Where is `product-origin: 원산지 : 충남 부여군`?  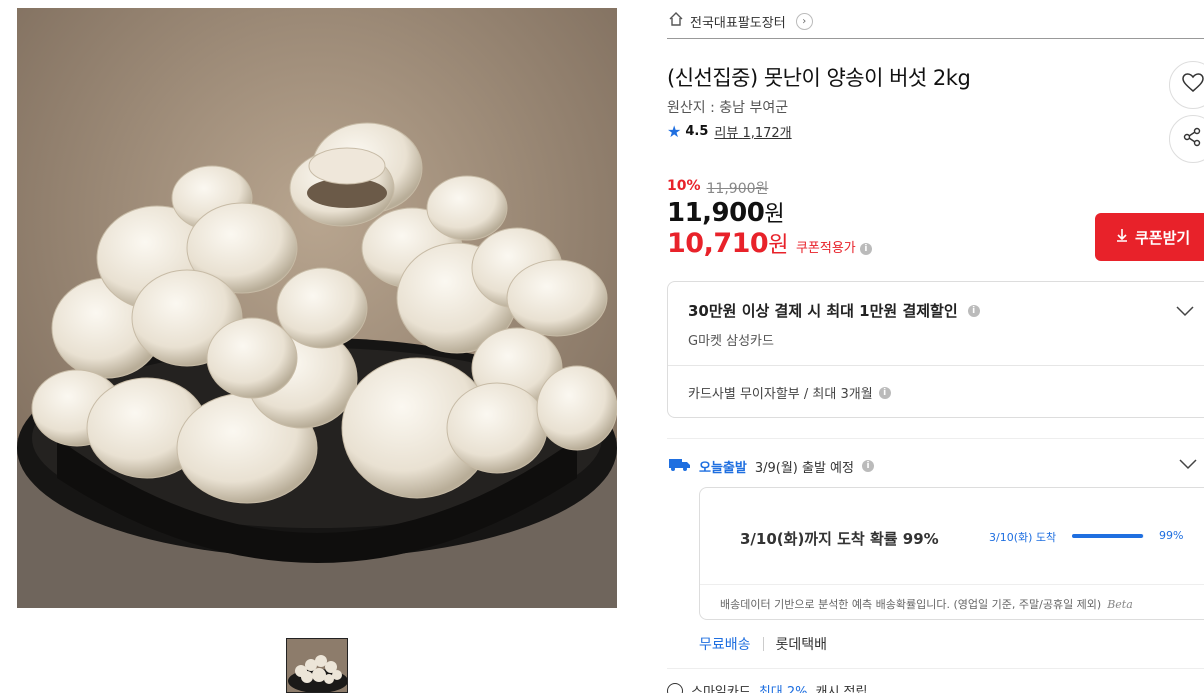
product-origin: 원산지 : 충남 부여군 is located at coordinates (728, 108).